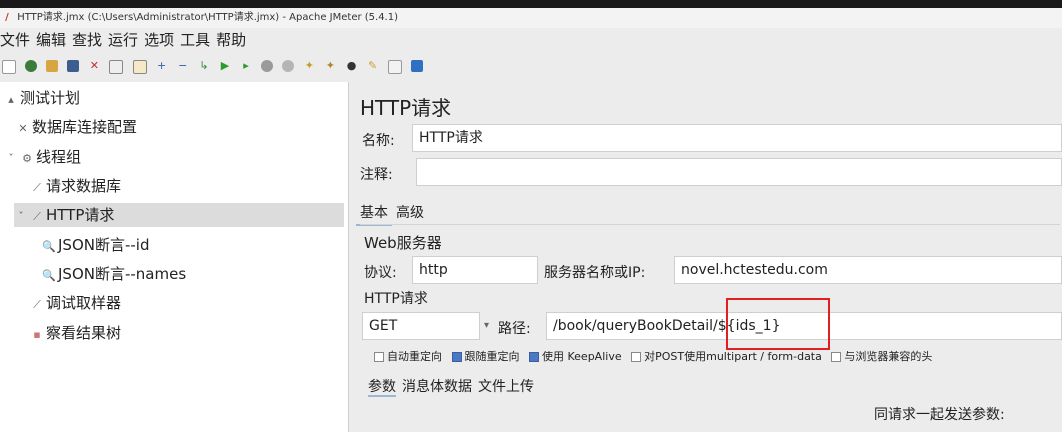 This screenshot has width=1062, height=432. What do you see at coordinates (595, 273) in the screenshot?
I see `server-label: 服务器名称或IP:` at bounding box center [595, 273].